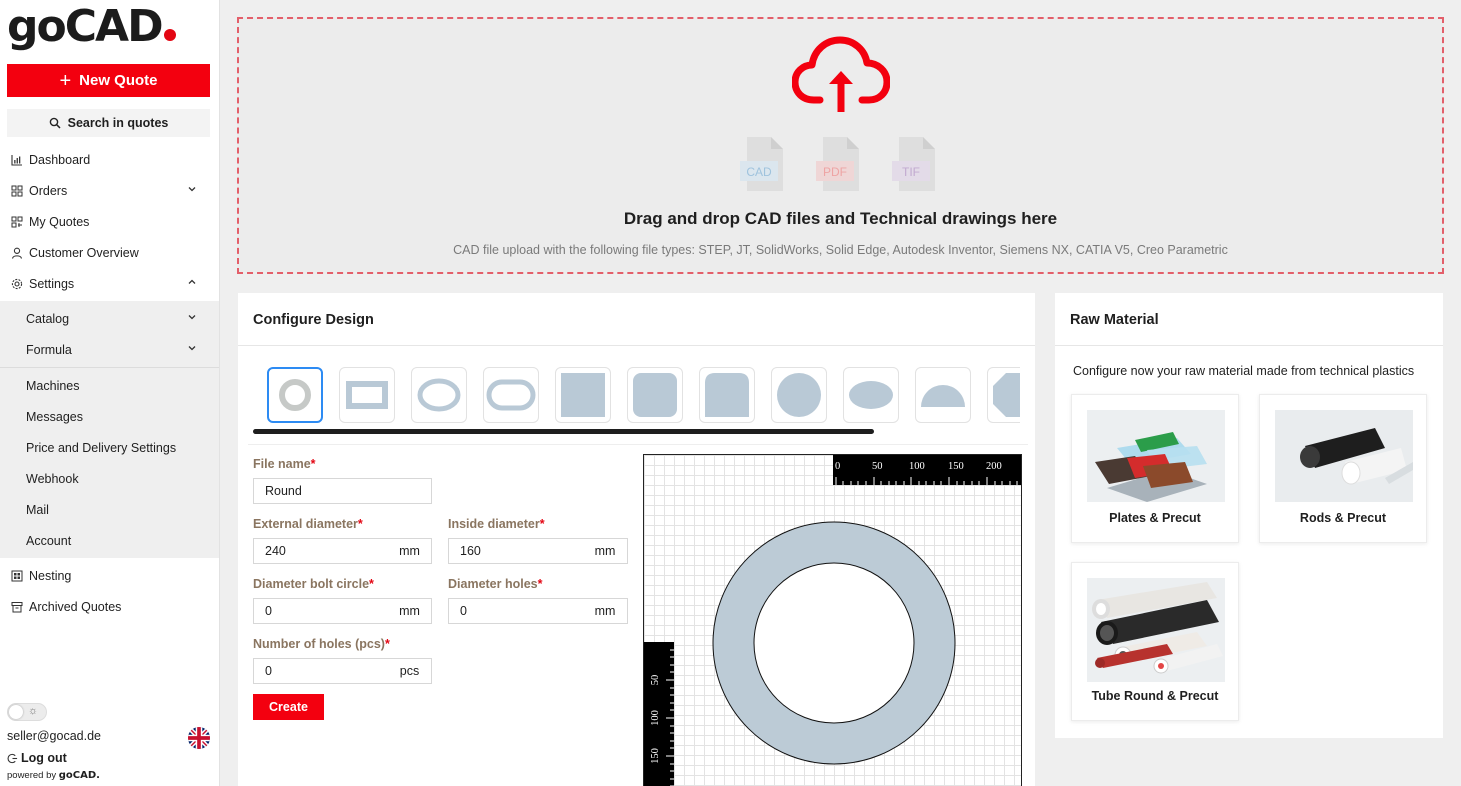 This screenshot has width=1461, height=786. What do you see at coordinates (65, 80) in the screenshot?
I see `plus-icon: +` at bounding box center [65, 80].